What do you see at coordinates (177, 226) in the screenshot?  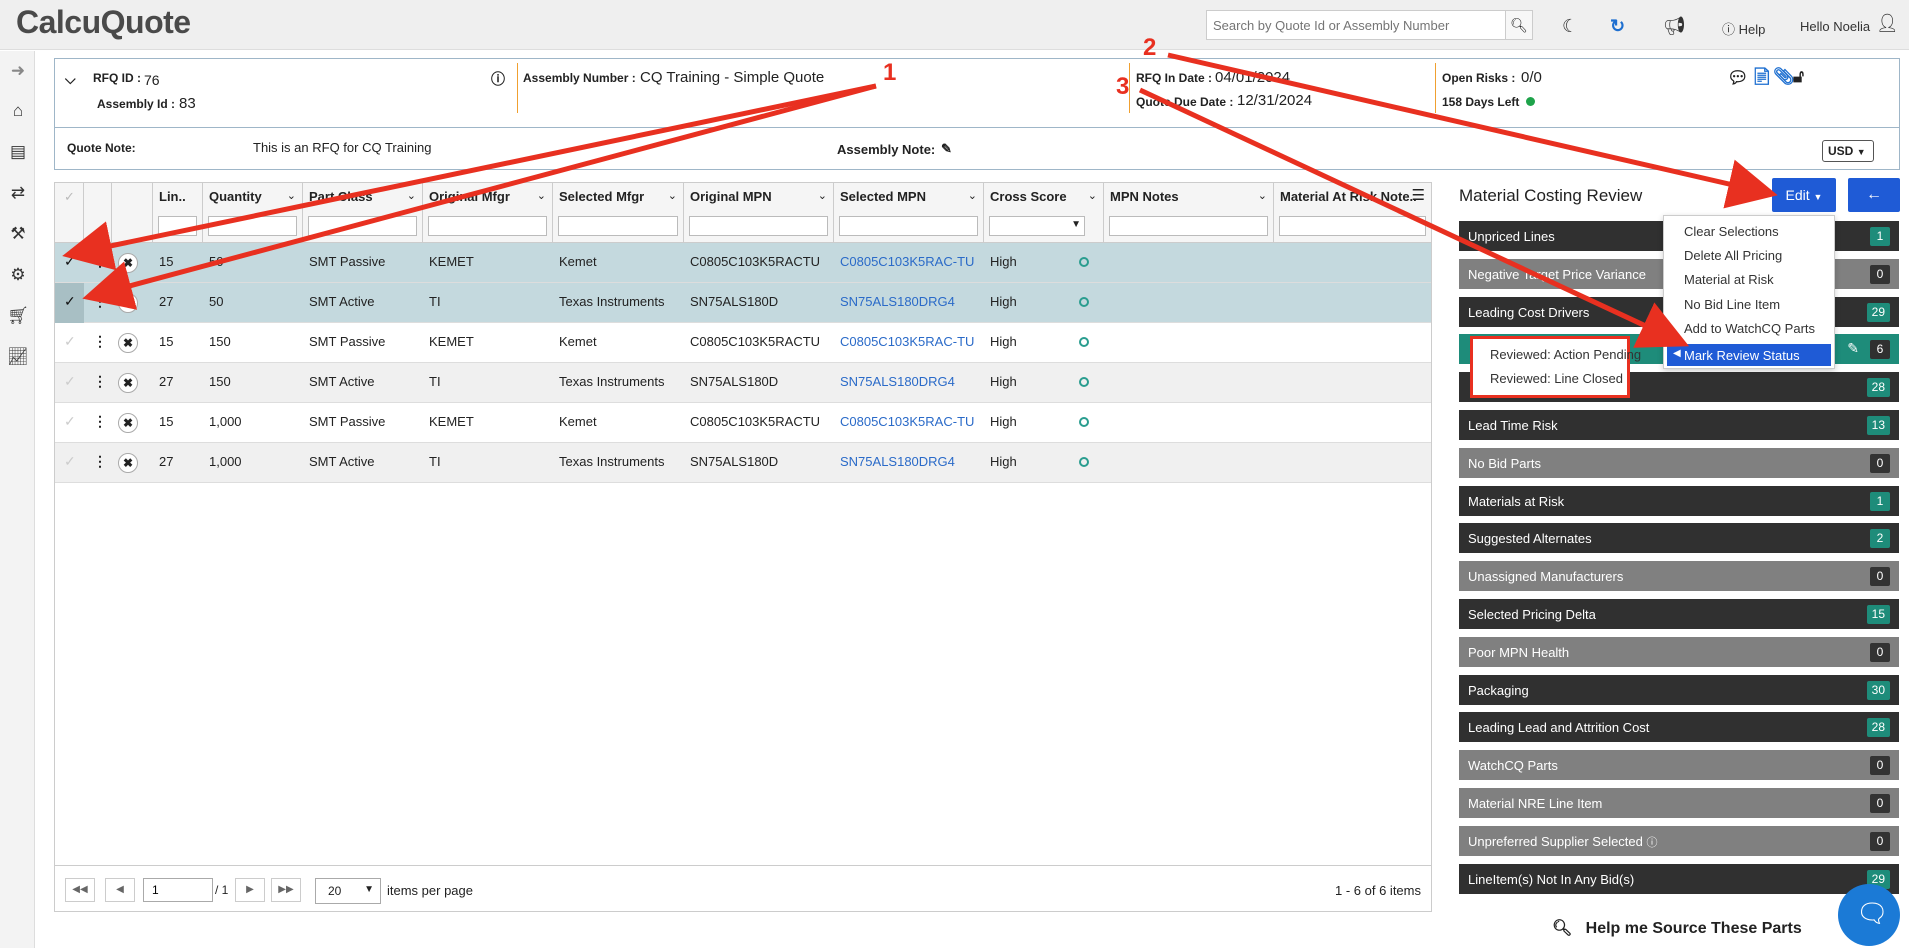 I see `filter-line` at bounding box center [177, 226].